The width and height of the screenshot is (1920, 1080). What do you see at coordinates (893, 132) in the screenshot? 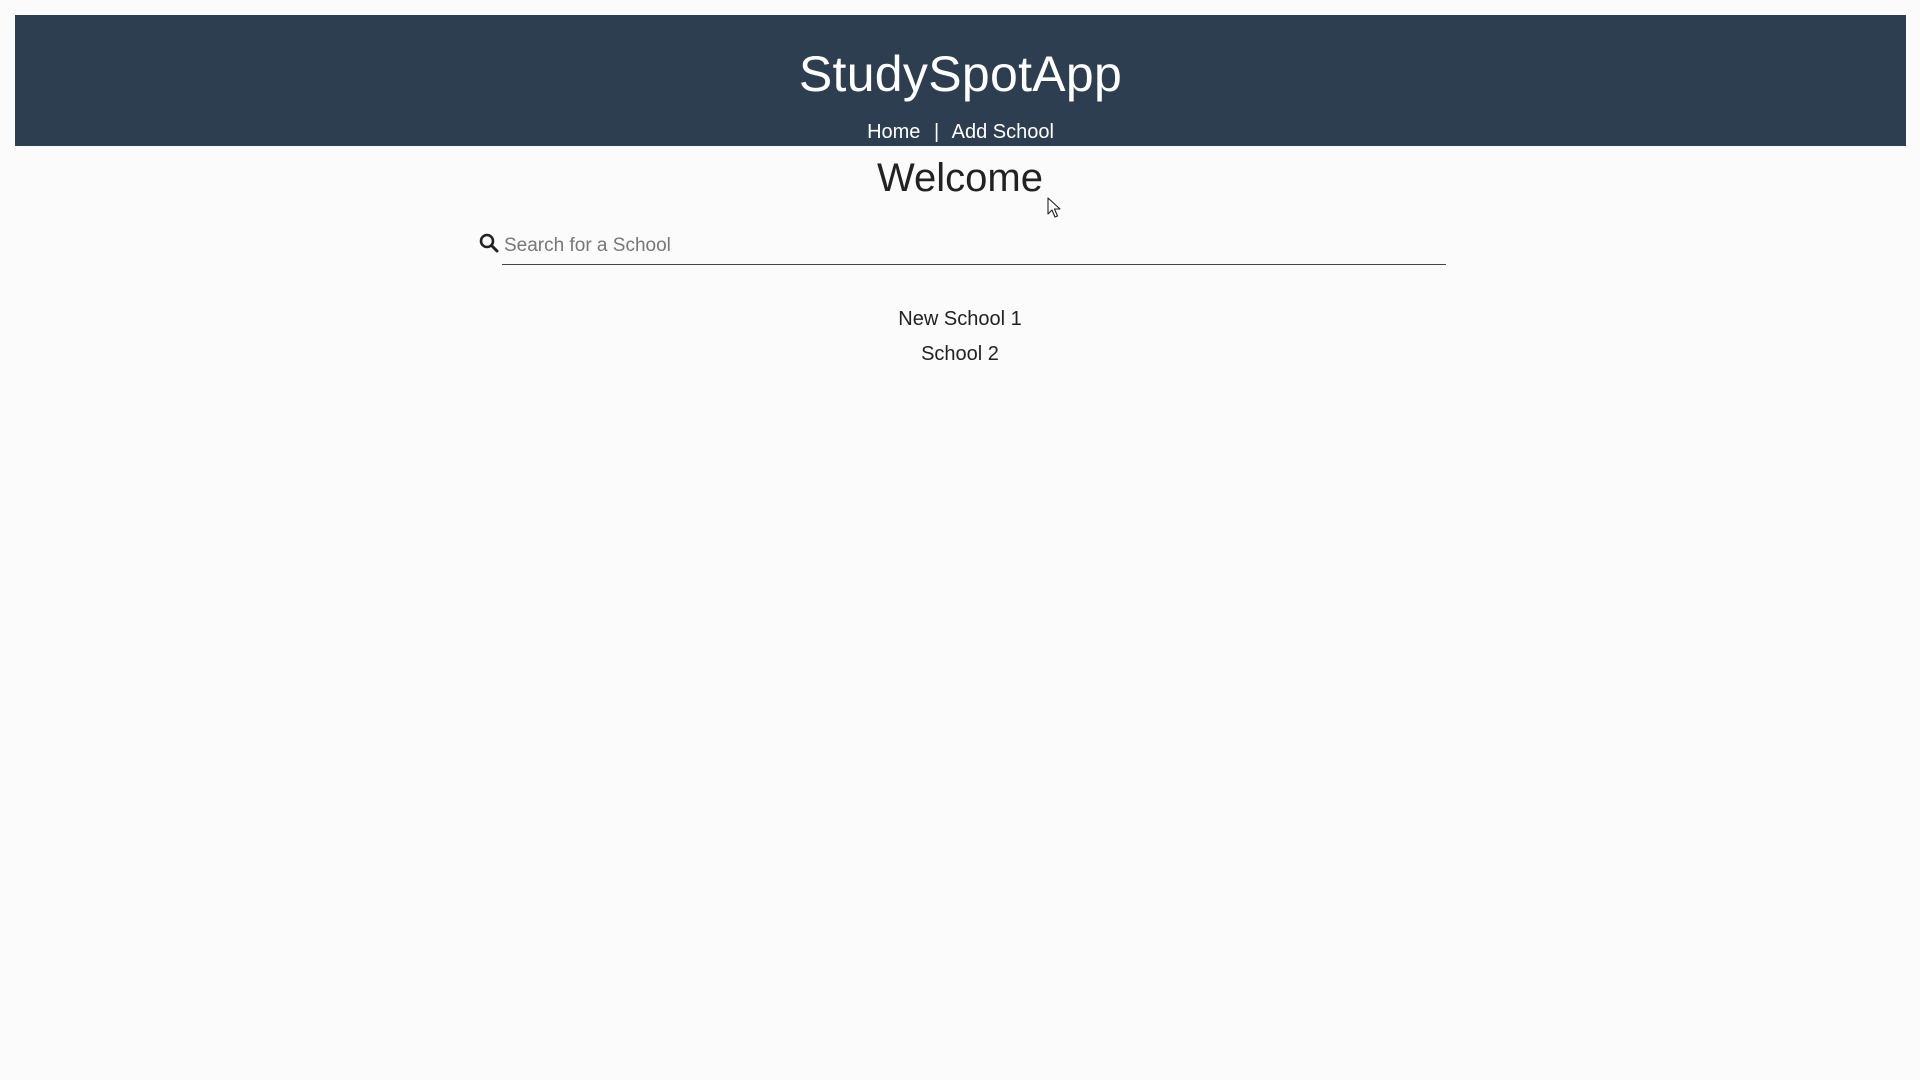
I see `nav-home-link: Home` at bounding box center [893, 132].